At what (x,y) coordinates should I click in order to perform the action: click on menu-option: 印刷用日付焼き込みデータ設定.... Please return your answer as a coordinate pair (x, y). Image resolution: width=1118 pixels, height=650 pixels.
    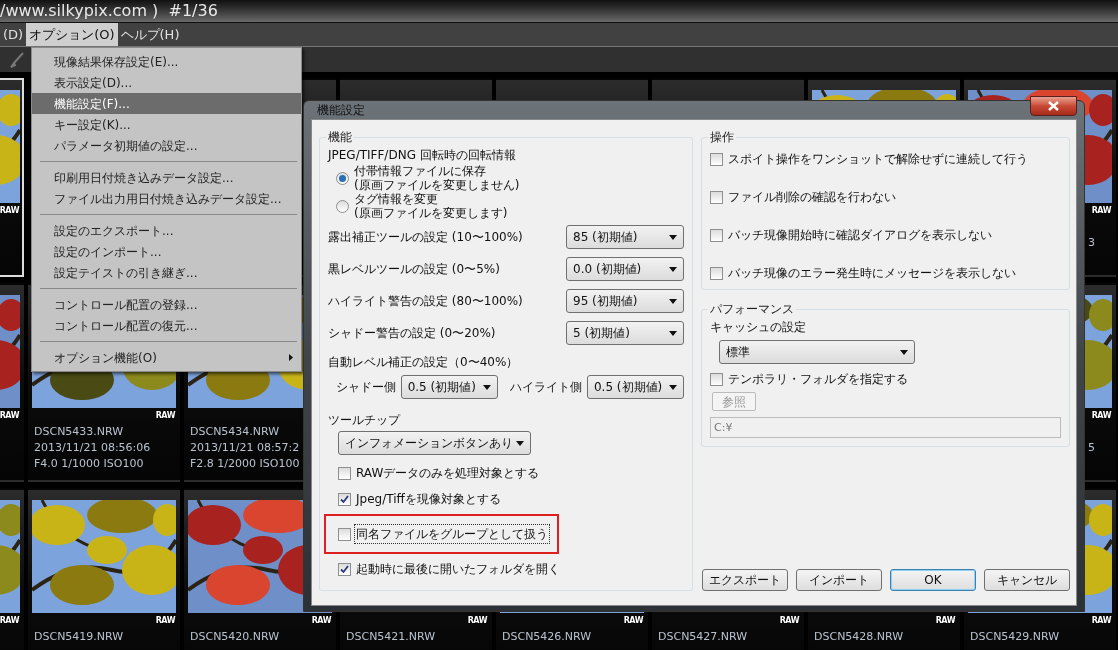
    Looking at the image, I should click on (166, 177).